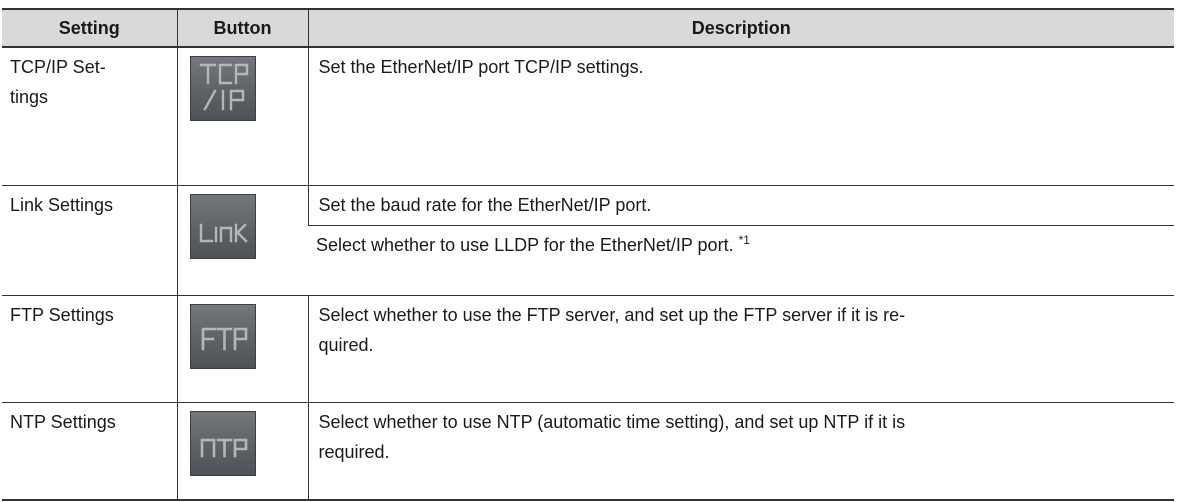 The image size is (1180, 502). What do you see at coordinates (29, 97) in the screenshot?
I see `setting-name-line: tings` at bounding box center [29, 97].